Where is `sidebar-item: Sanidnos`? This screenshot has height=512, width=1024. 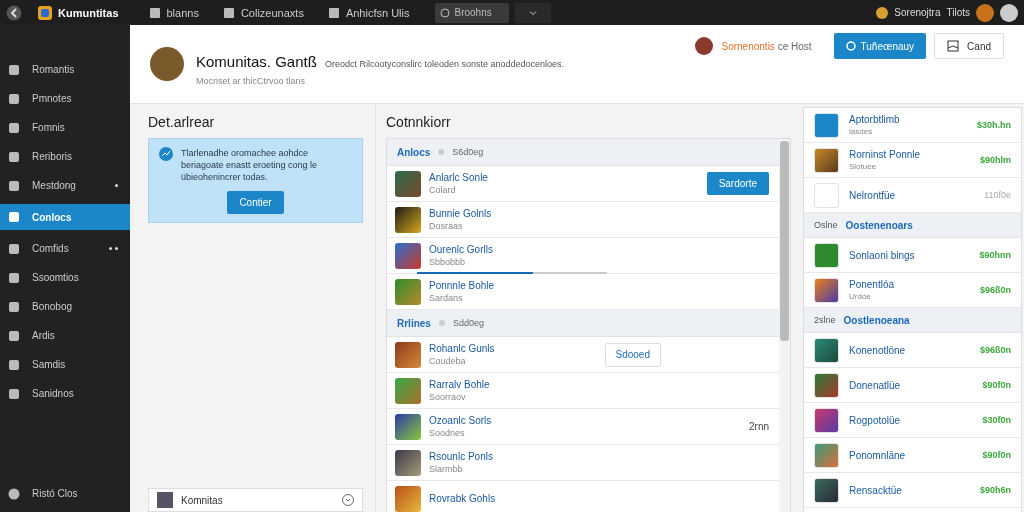 sidebar-item: Sanidnos is located at coordinates (65, 393).